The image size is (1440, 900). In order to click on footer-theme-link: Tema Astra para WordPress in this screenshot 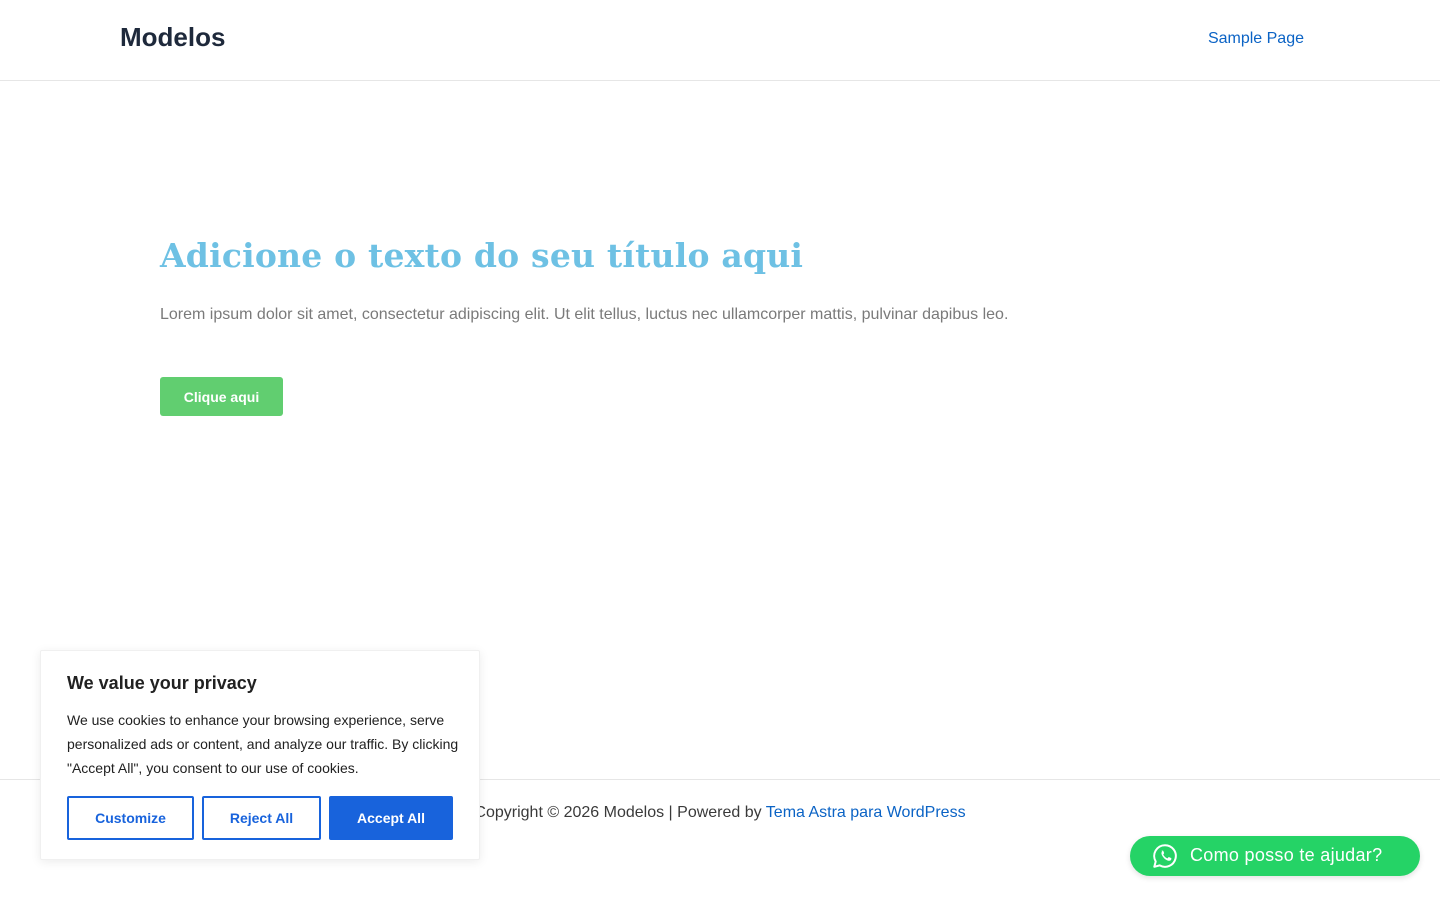, I will do `click(866, 812)`.